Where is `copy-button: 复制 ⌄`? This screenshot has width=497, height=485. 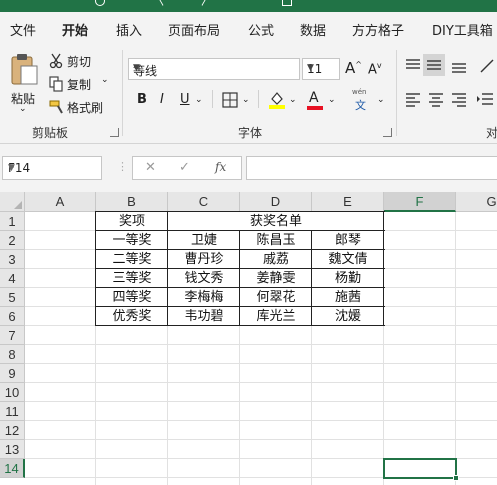
copy-button: 复制 ⌄ is located at coordinates (80, 84).